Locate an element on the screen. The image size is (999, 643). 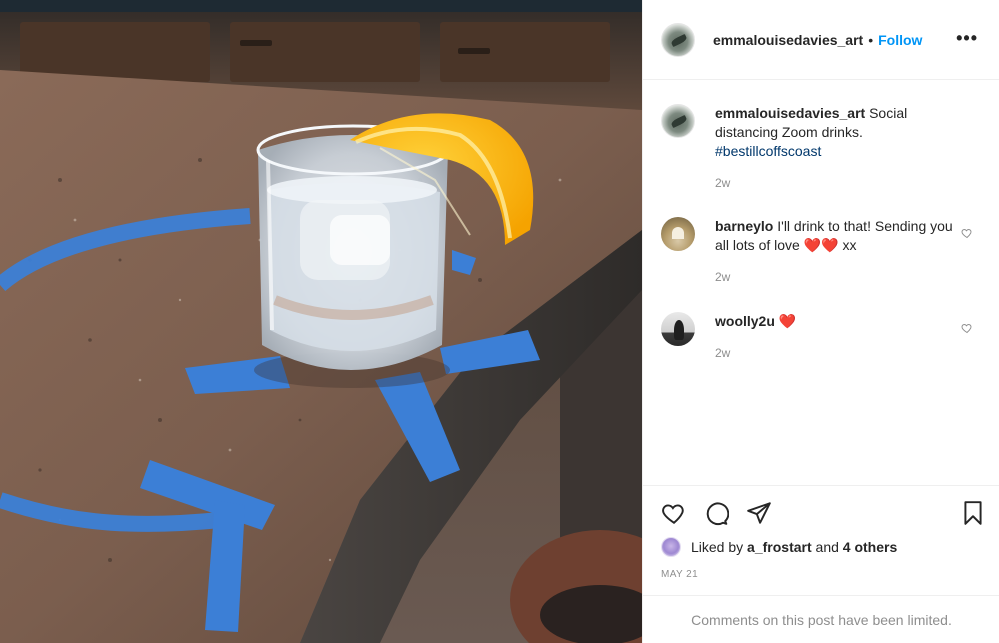
caption-hashtag: #bestillcoffscoast is located at coordinates (768, 151).